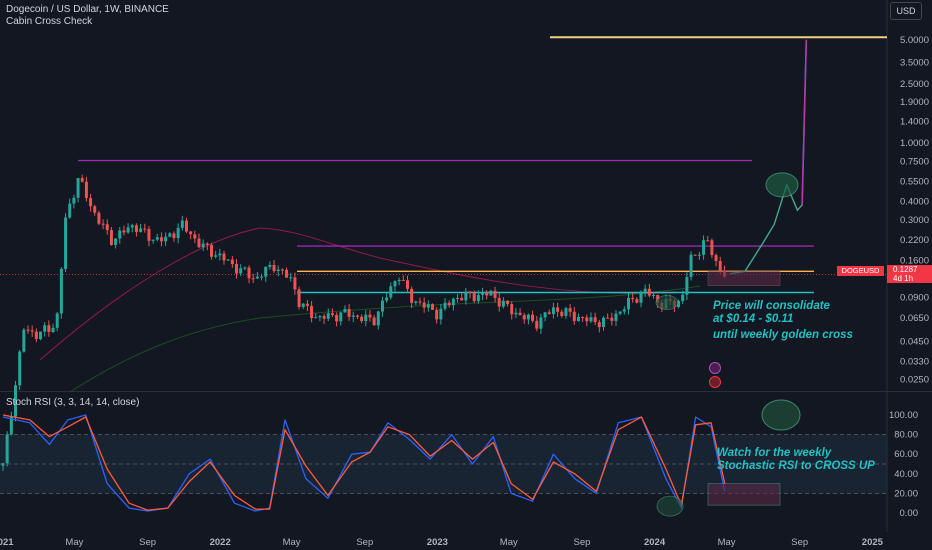  I want to click on rsi-tick-label: 0.00, so click(909, 513).